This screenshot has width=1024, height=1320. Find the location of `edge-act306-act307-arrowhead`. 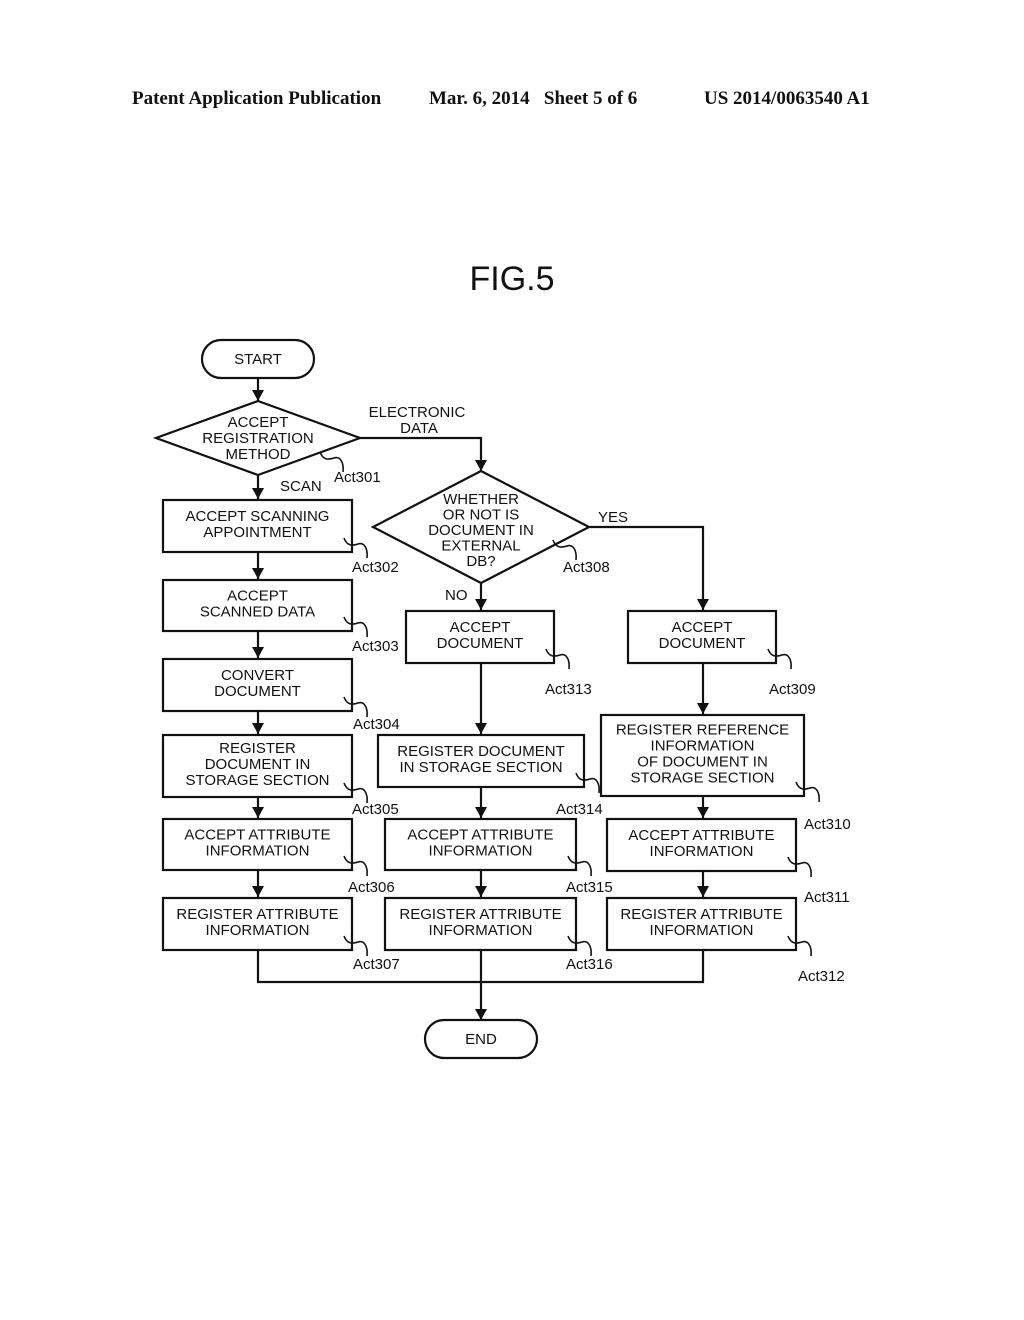

edge-act306-act307-arrowhead is located at coordinates (258, 891).